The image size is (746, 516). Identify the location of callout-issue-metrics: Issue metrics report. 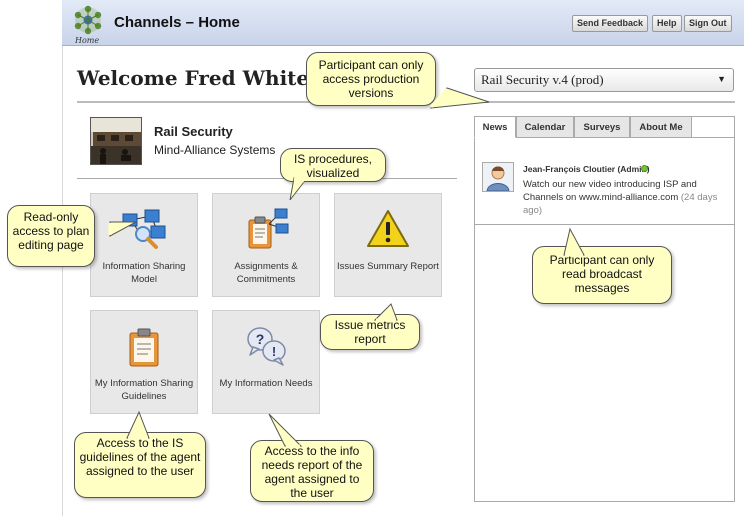
(370, 326).